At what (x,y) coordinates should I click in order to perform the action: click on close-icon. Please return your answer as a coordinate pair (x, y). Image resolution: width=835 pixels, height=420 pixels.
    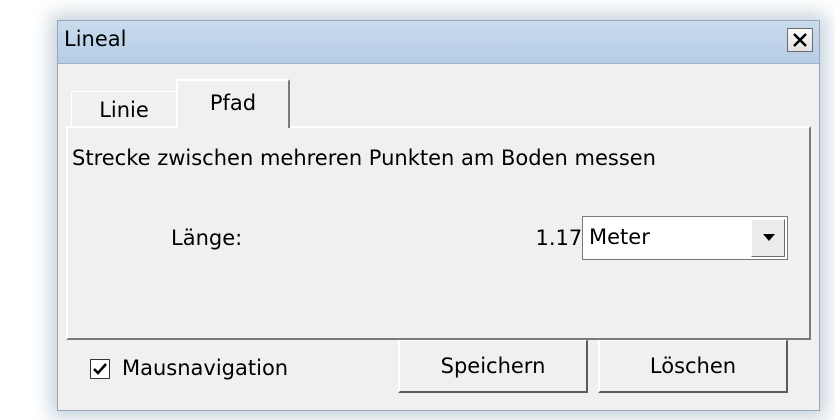
    Looking at the image, I should click on (800, 40).